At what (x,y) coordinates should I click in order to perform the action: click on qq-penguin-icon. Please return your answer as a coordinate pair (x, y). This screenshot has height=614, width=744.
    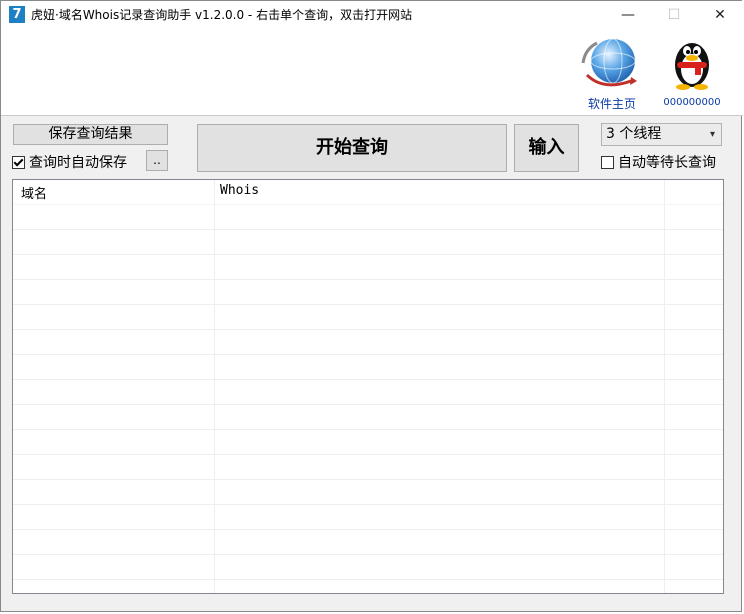
    Looking at the image, I should click on (692, 63).